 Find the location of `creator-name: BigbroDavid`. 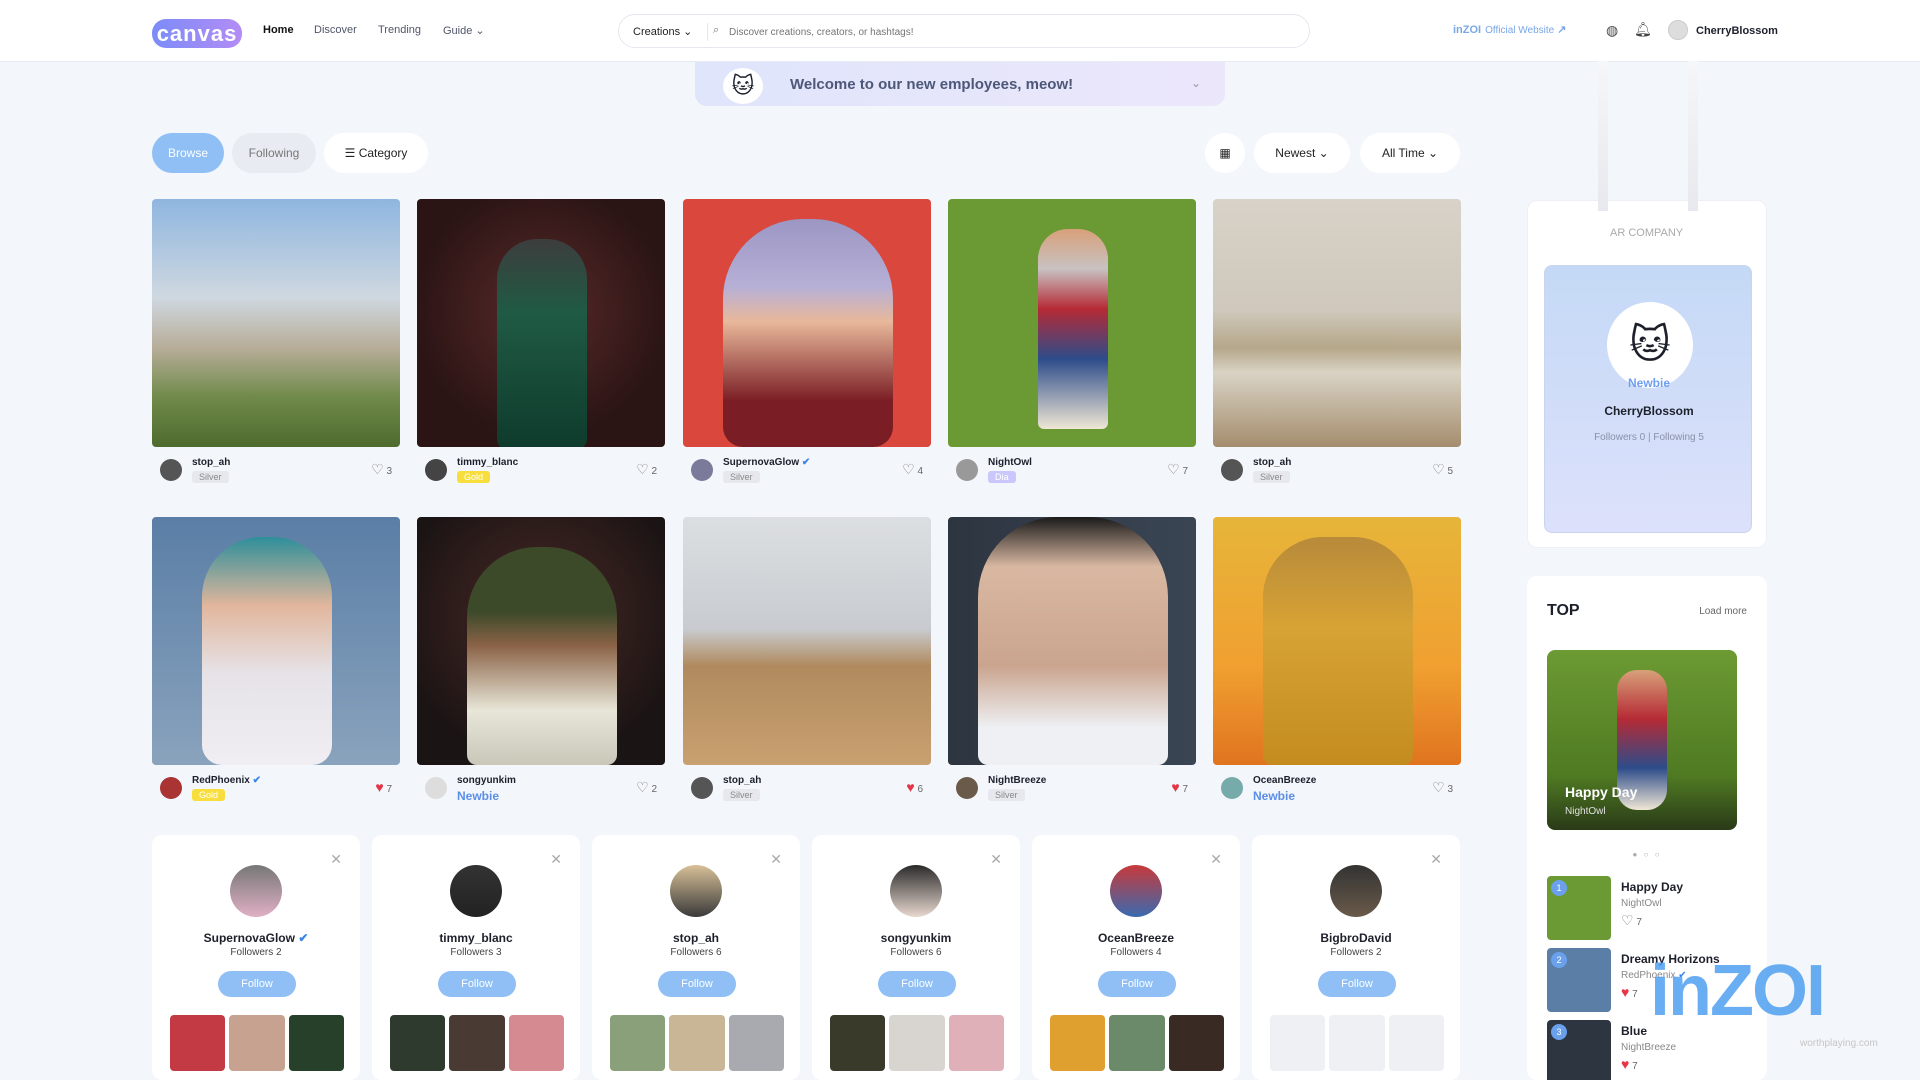

creator-name: BigbroDavid is located at coordinates (1356, 938).